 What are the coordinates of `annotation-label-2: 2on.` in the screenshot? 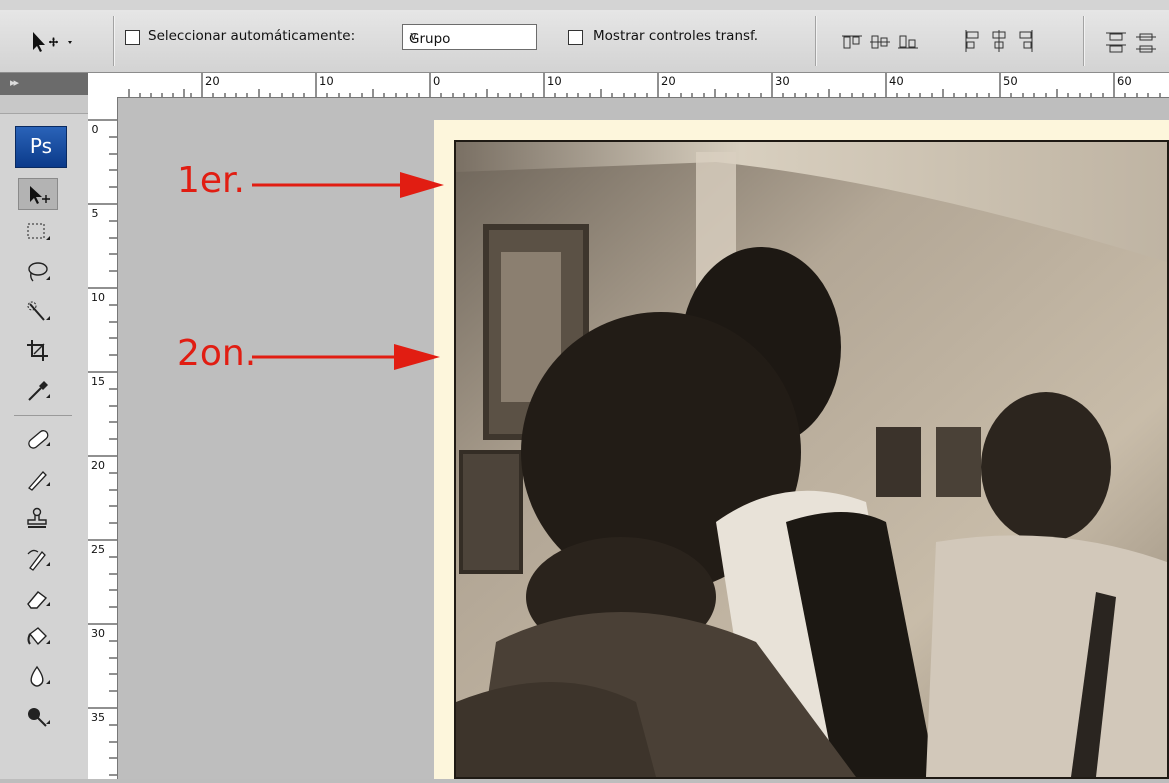 It's located at (217, 353).